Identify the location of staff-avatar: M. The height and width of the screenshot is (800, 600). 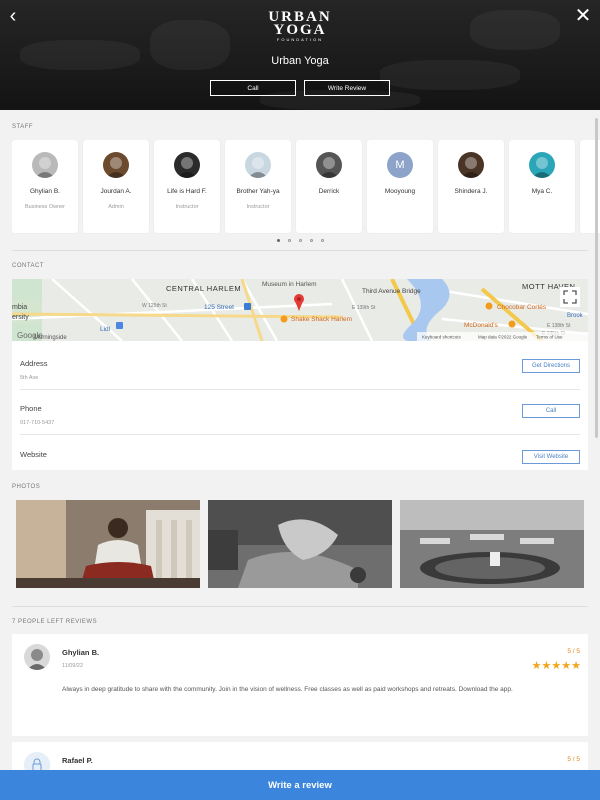
(400, 165).